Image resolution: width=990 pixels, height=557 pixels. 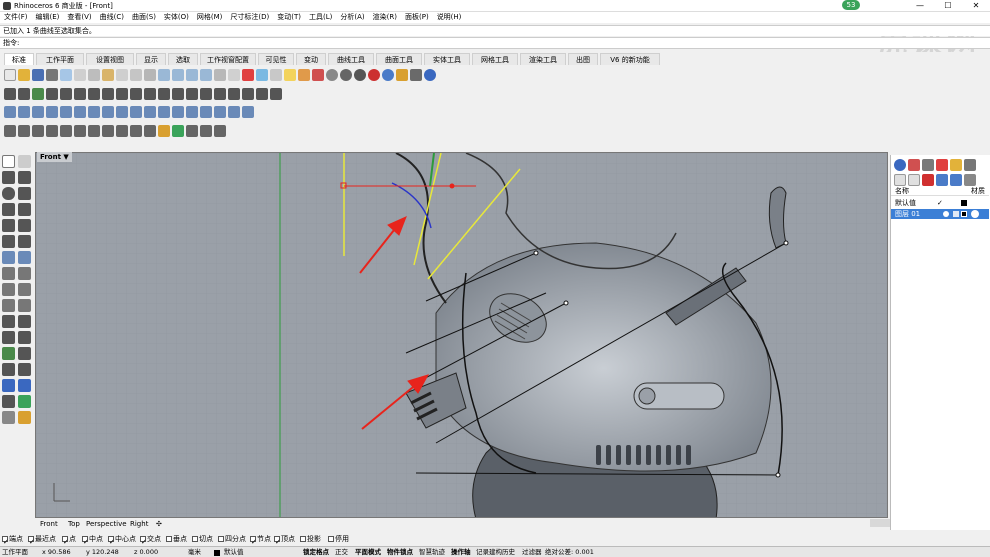 What do you see at coordinates (262, 94) in the screenshot?
I see `curvature-icon` at bounding box center [262, 94].